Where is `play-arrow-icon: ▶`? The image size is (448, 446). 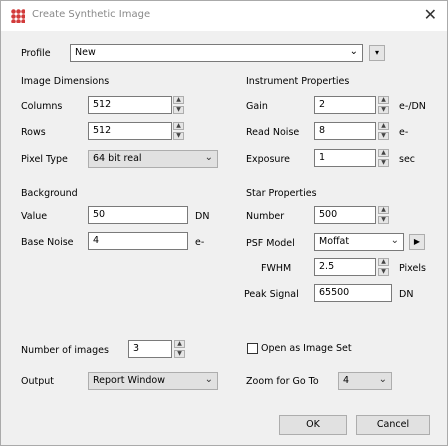
play-arrow-icon: ▶ is located at coordinates (417, 241).